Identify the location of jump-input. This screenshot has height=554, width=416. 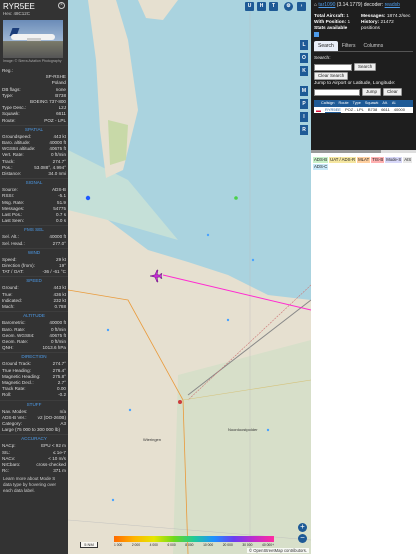
(337, 92).